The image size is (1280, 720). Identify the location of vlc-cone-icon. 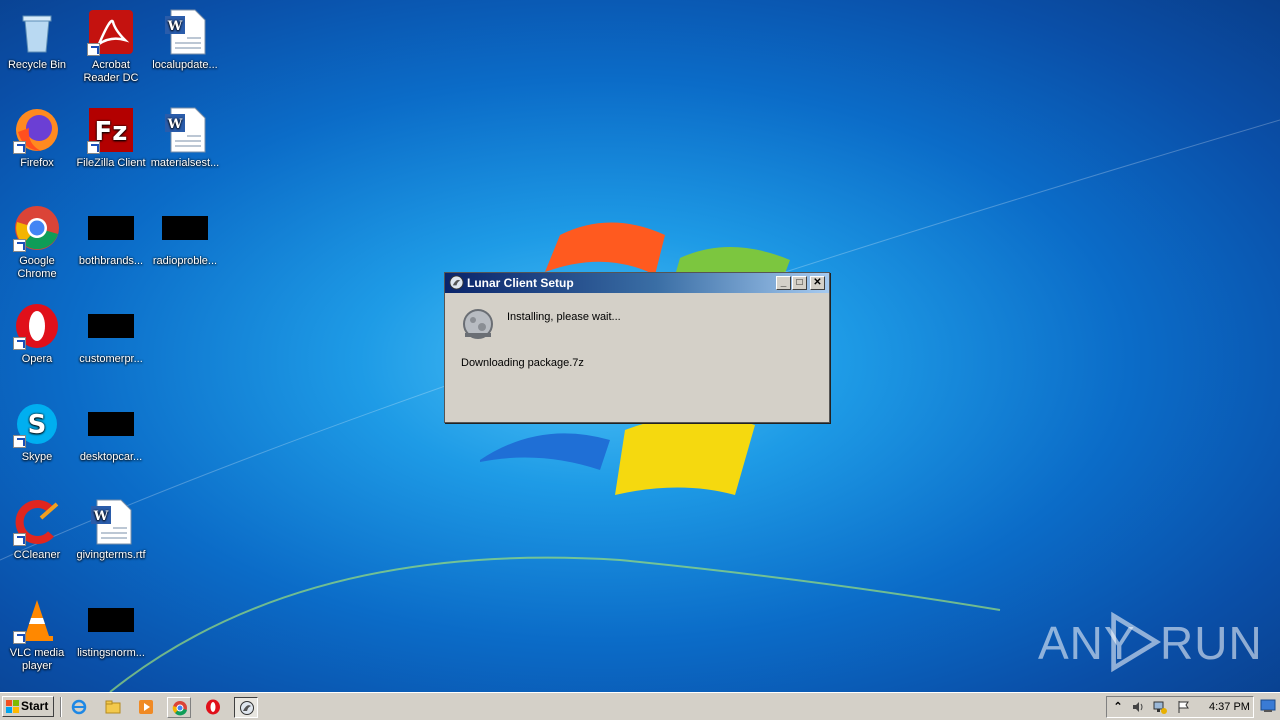
(37, 620).